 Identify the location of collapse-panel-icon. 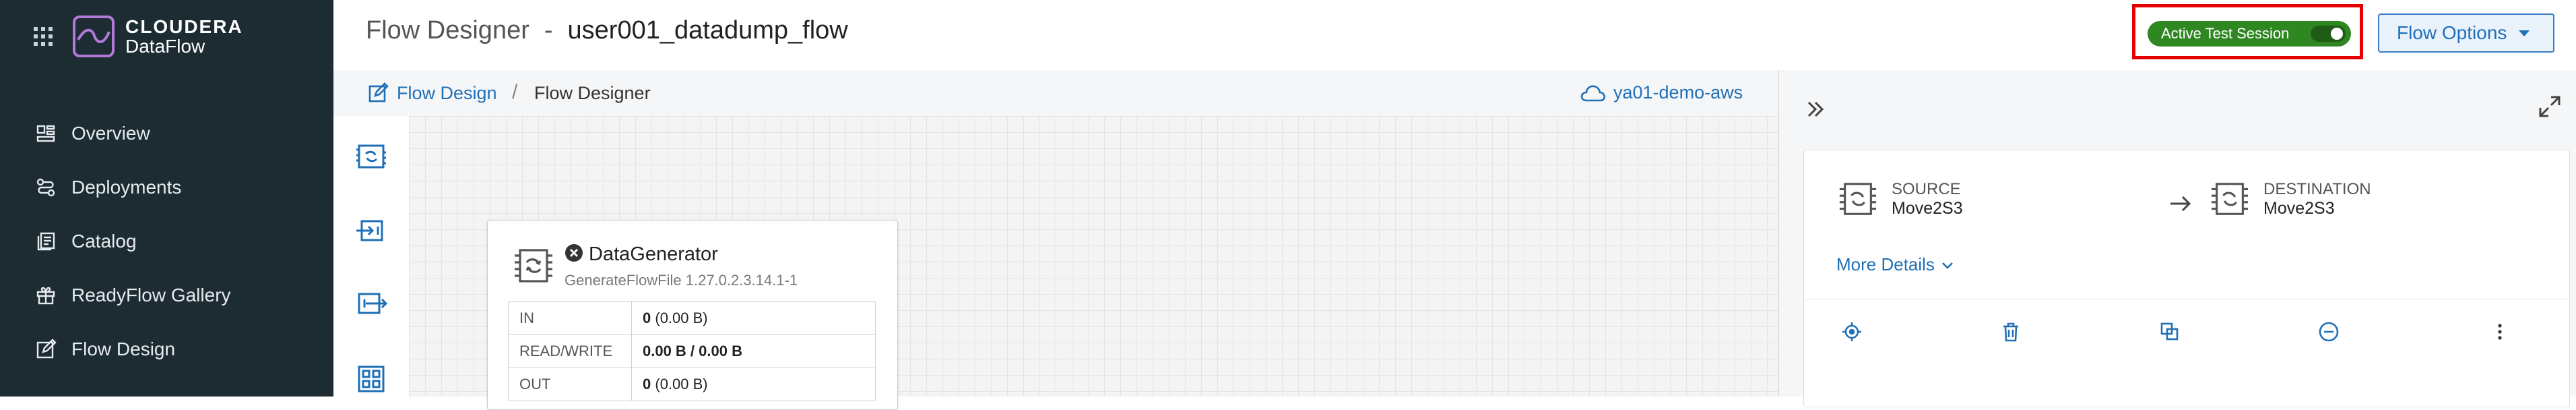
(1815, 109).